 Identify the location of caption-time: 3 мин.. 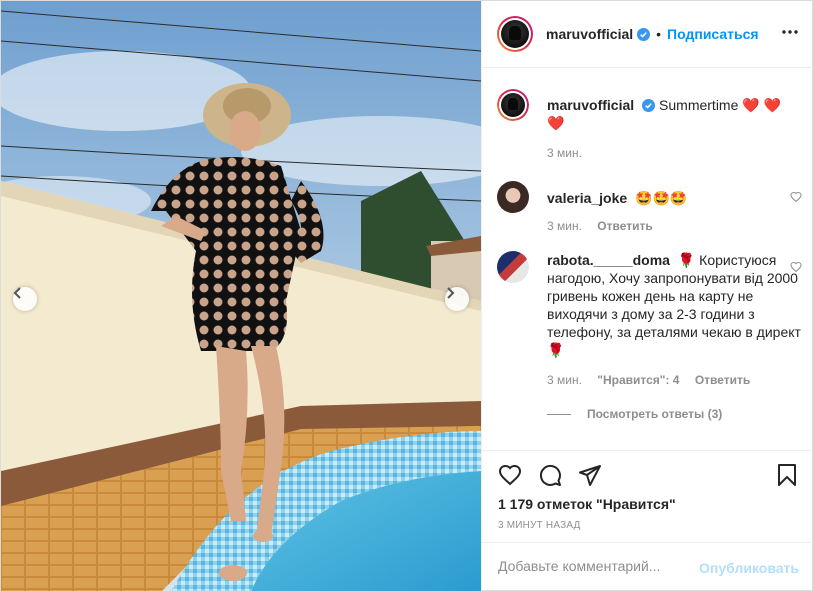
(564, 153).